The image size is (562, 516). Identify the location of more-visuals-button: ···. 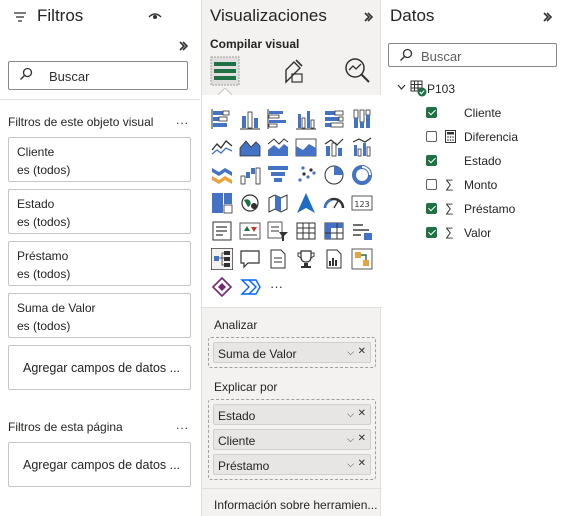
(276, 286).